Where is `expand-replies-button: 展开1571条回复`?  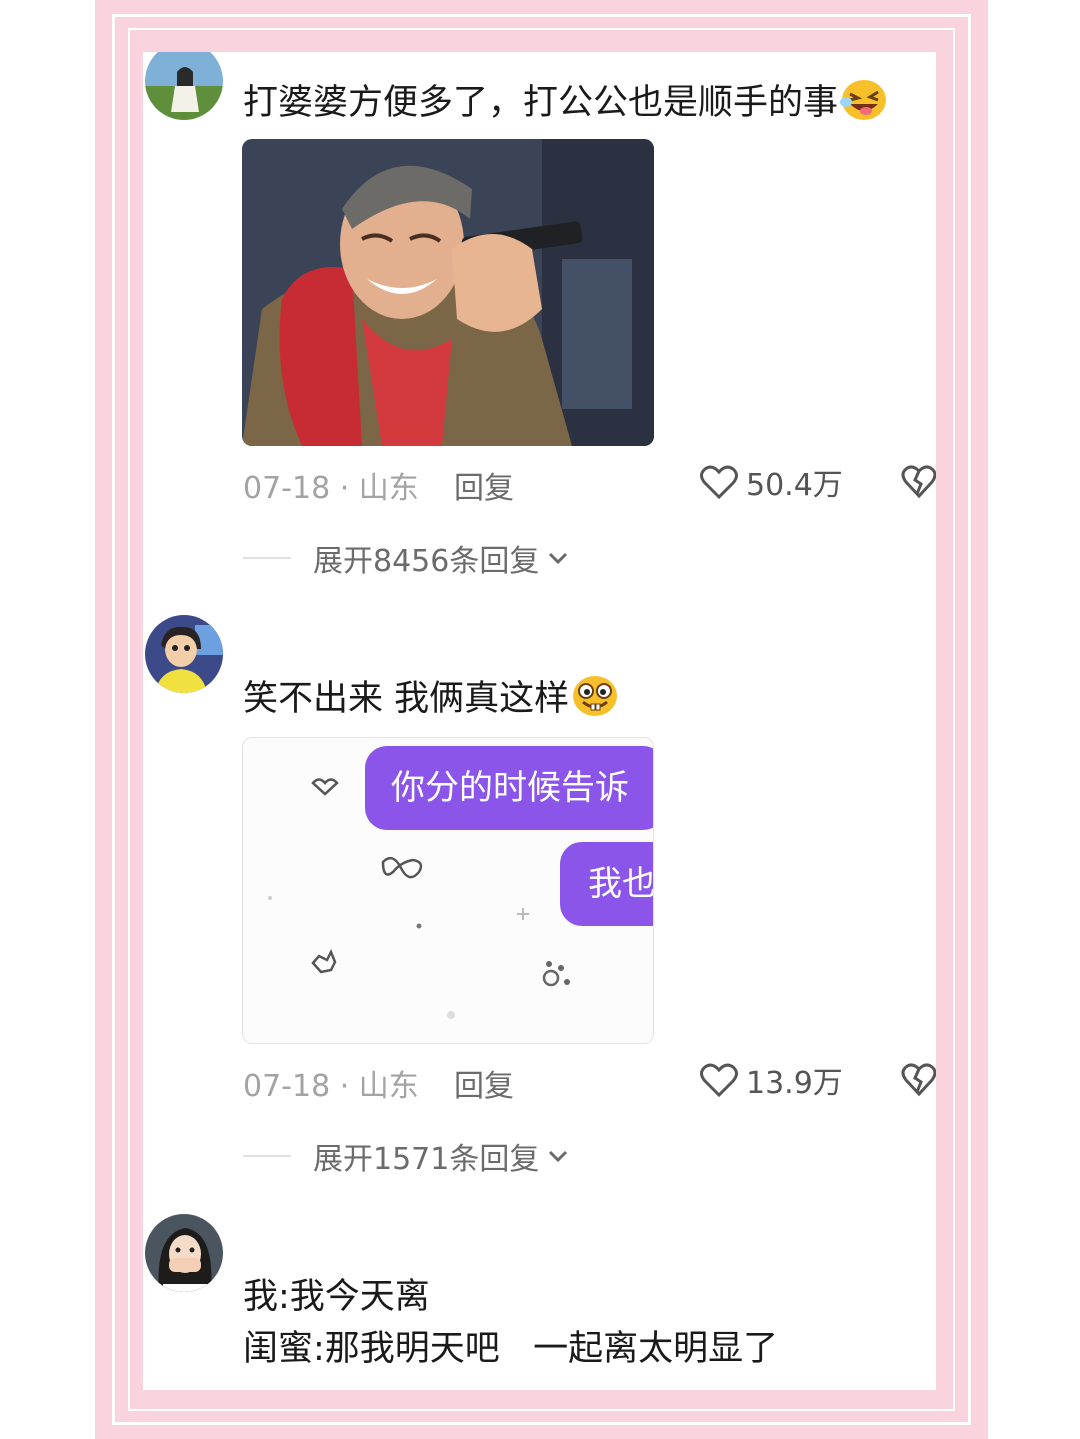 expand-replies-button: 展开1571条回复 is located at coordinates (407, 1156).